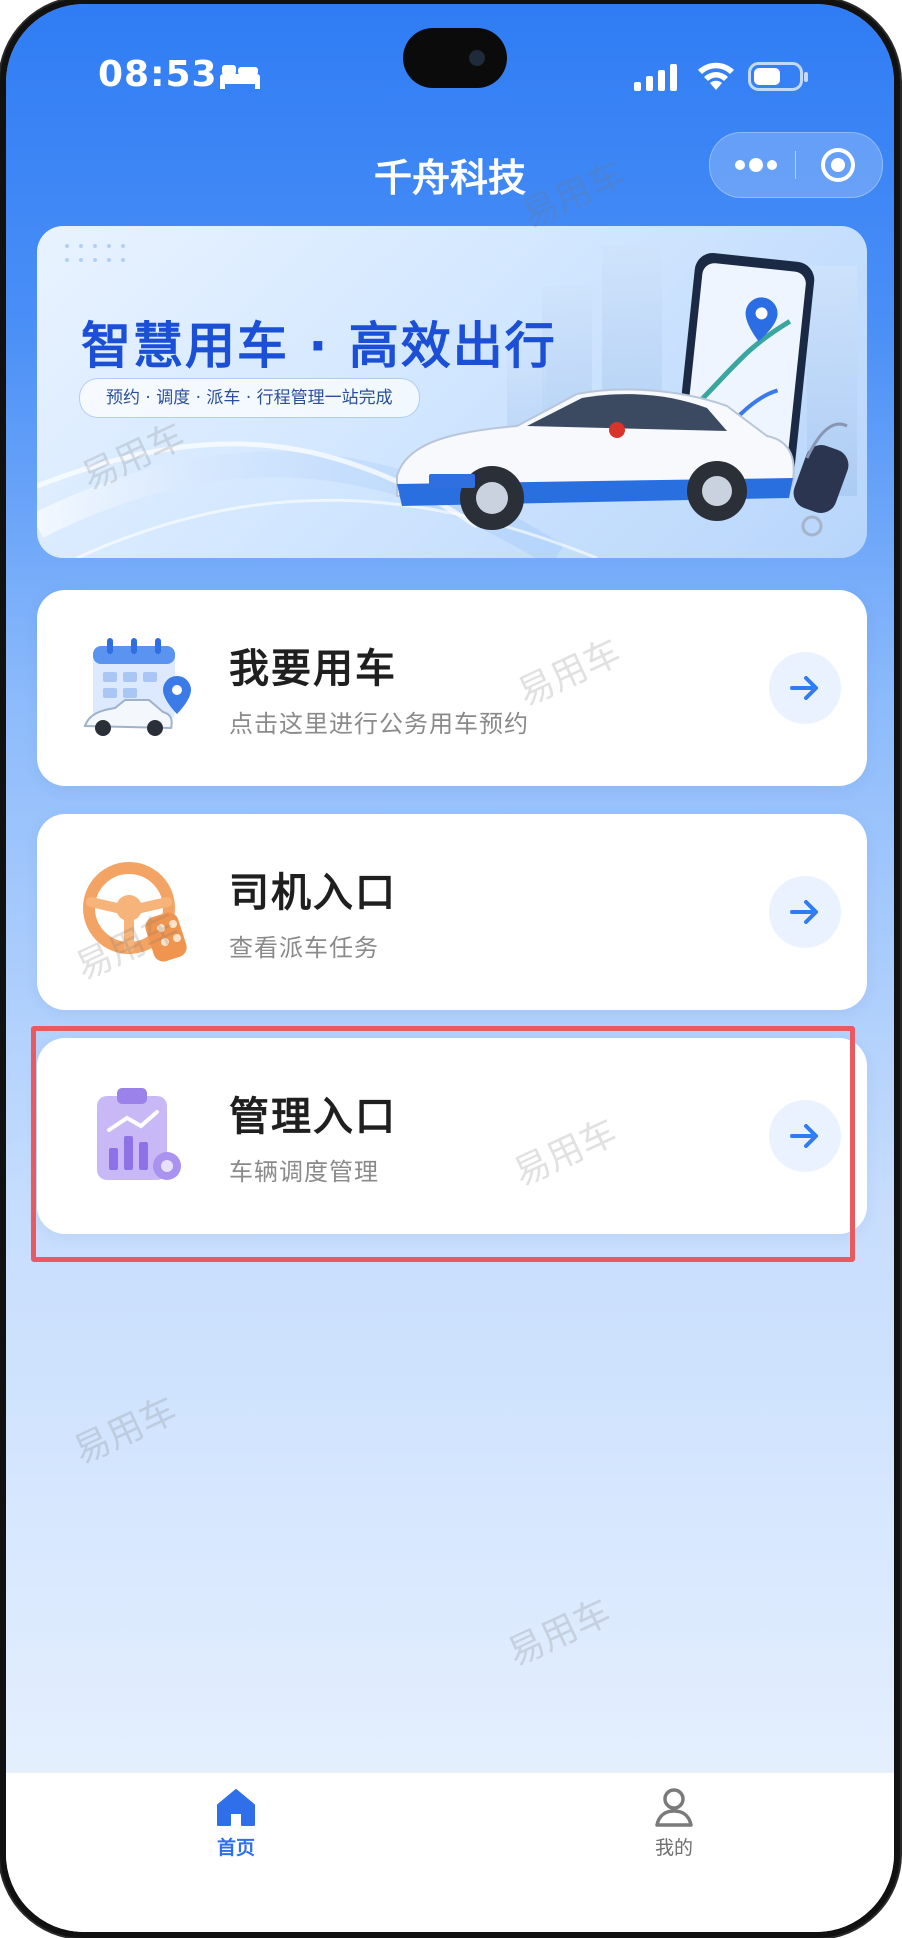  What do you see at coordinates (655, 77) in the screenshot?
I see `cellular-signal-icon` at bounding box center [655, 77].